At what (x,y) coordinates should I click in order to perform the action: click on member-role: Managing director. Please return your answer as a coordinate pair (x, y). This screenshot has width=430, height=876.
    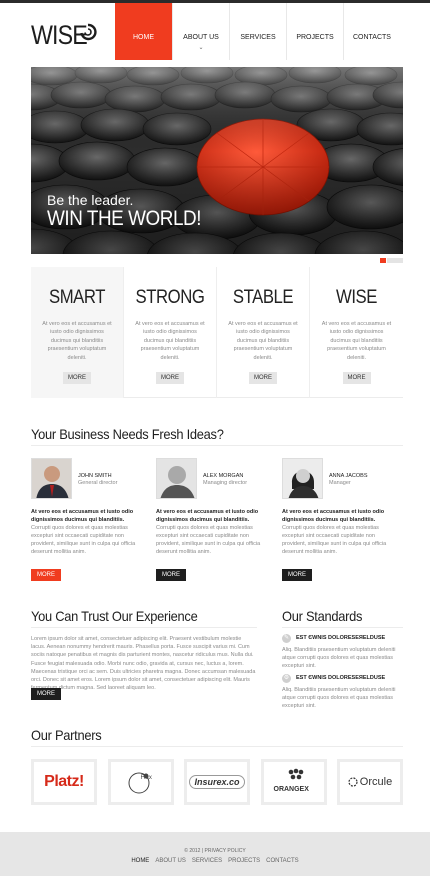
    Looking at the image, I should click on (225, 483).